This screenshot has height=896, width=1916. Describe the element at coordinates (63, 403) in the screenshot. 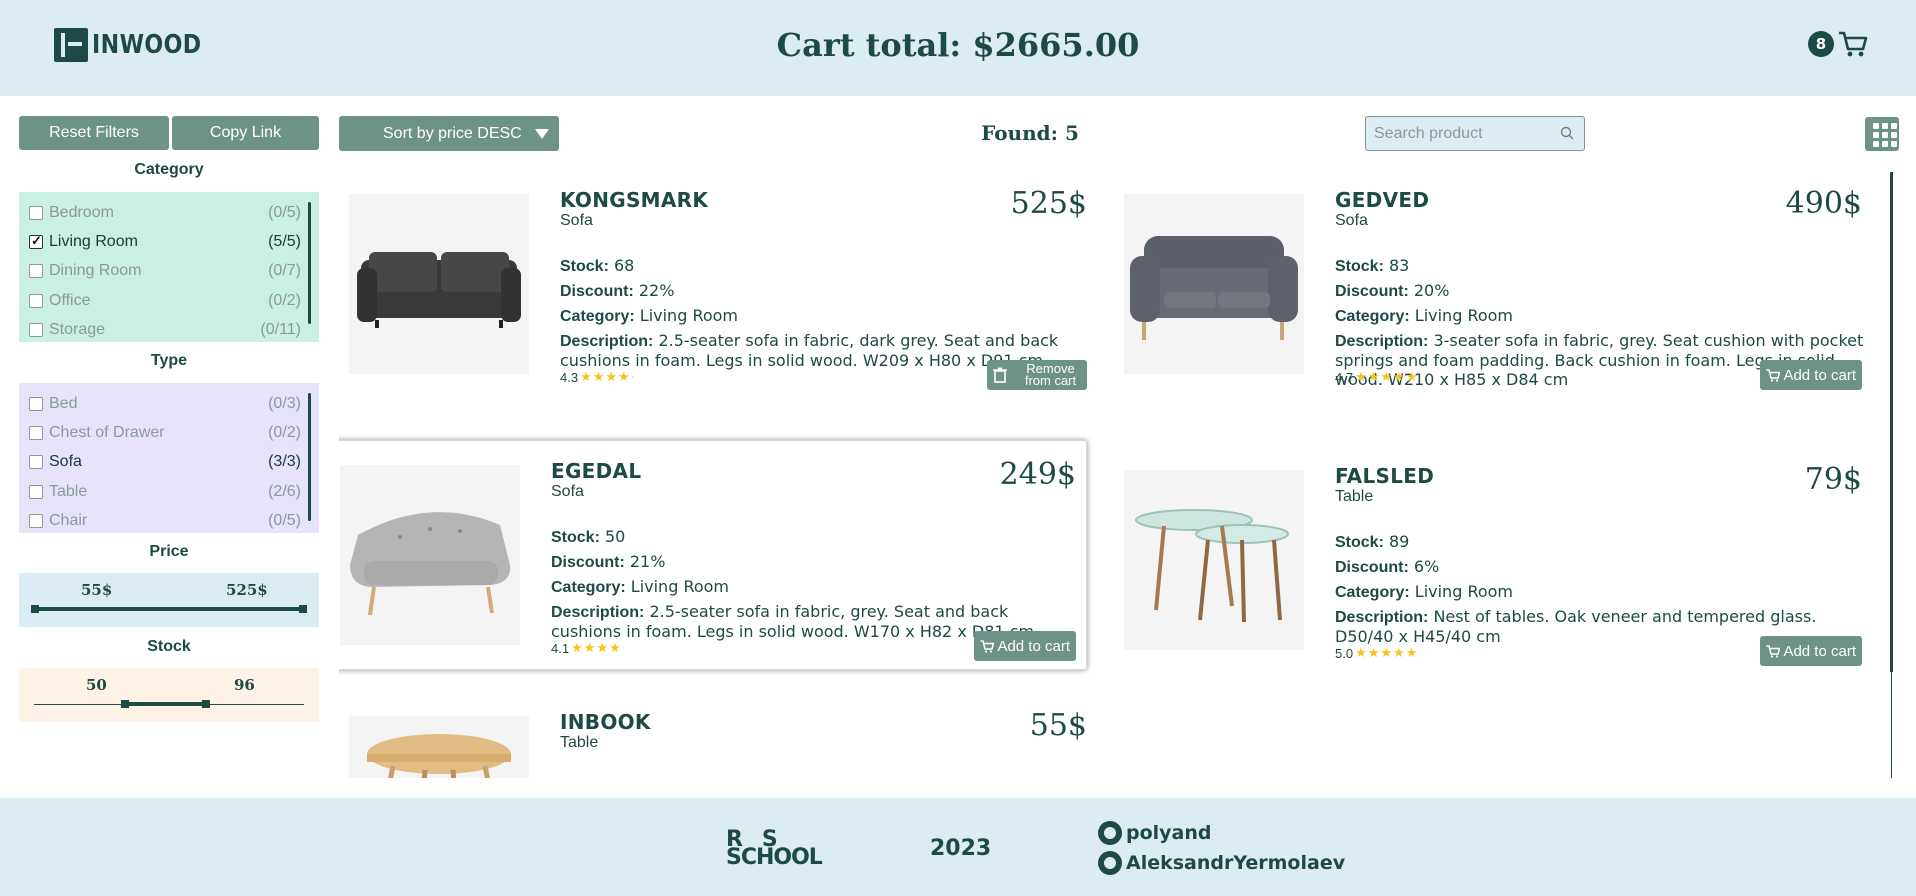

I see `filter-label: Bed` at that location.